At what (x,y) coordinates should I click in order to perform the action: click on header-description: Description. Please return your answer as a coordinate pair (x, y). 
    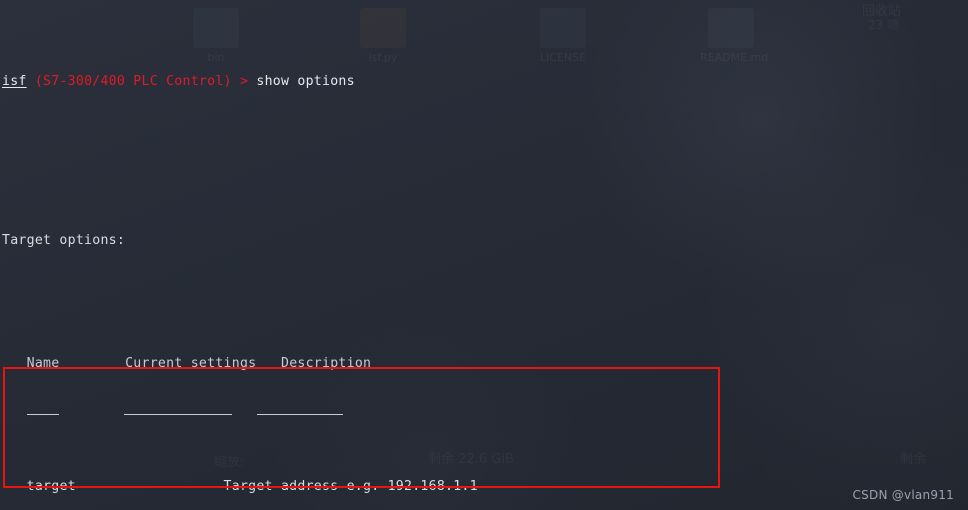
    Looking at the image, I should click on (326, 363).